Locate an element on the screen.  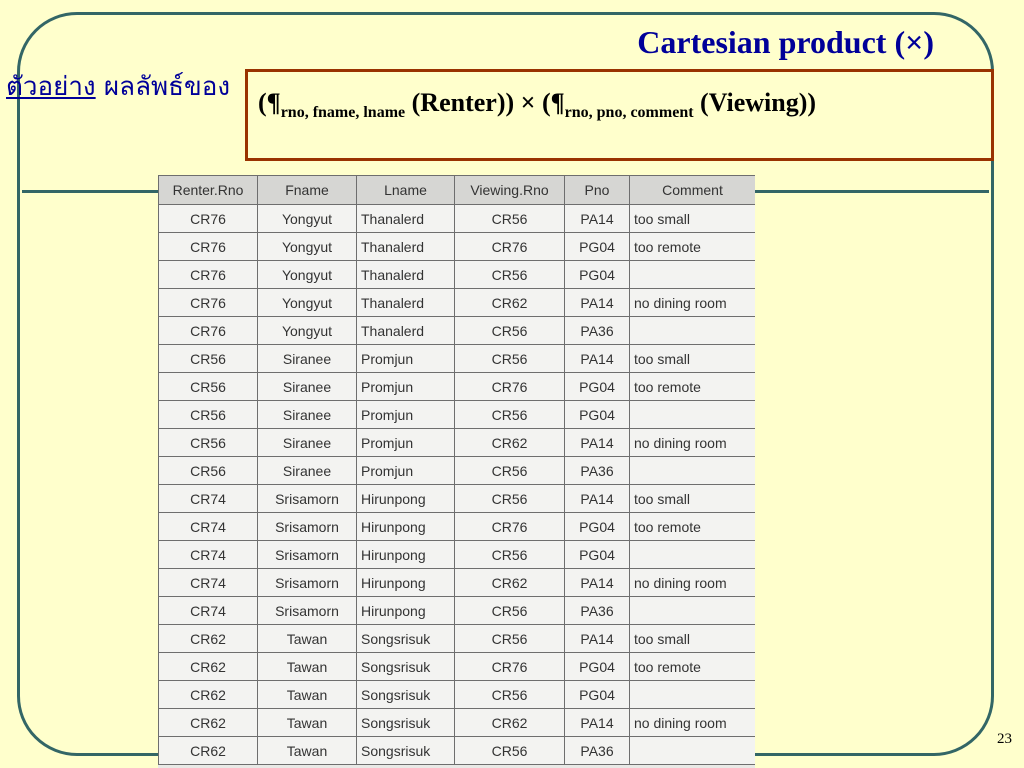
example-text: ผลลัพธ์ของ is located at coordinates (167, 87).